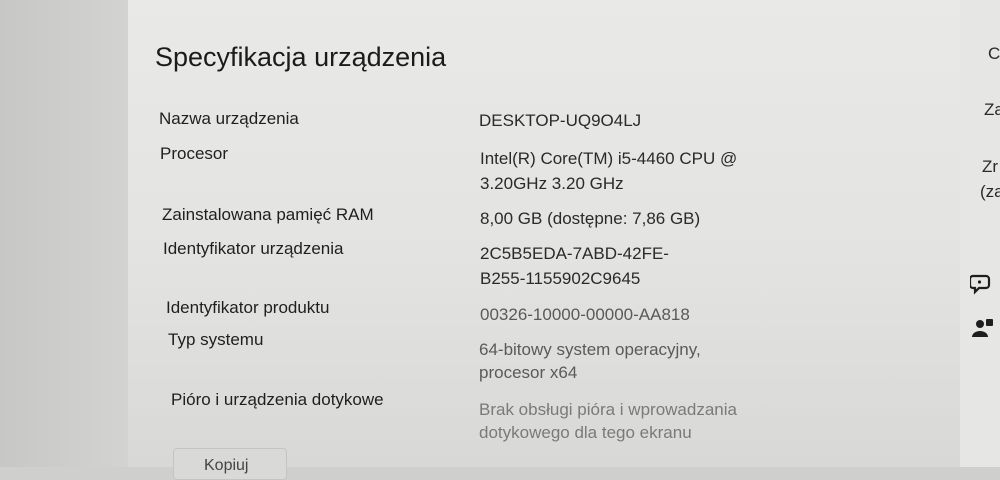  What do you see at coordinates (528, 372) in the screenshot?
I see `spec-value-system-type-line2: procesor x64` at bounding box center [528, 372].